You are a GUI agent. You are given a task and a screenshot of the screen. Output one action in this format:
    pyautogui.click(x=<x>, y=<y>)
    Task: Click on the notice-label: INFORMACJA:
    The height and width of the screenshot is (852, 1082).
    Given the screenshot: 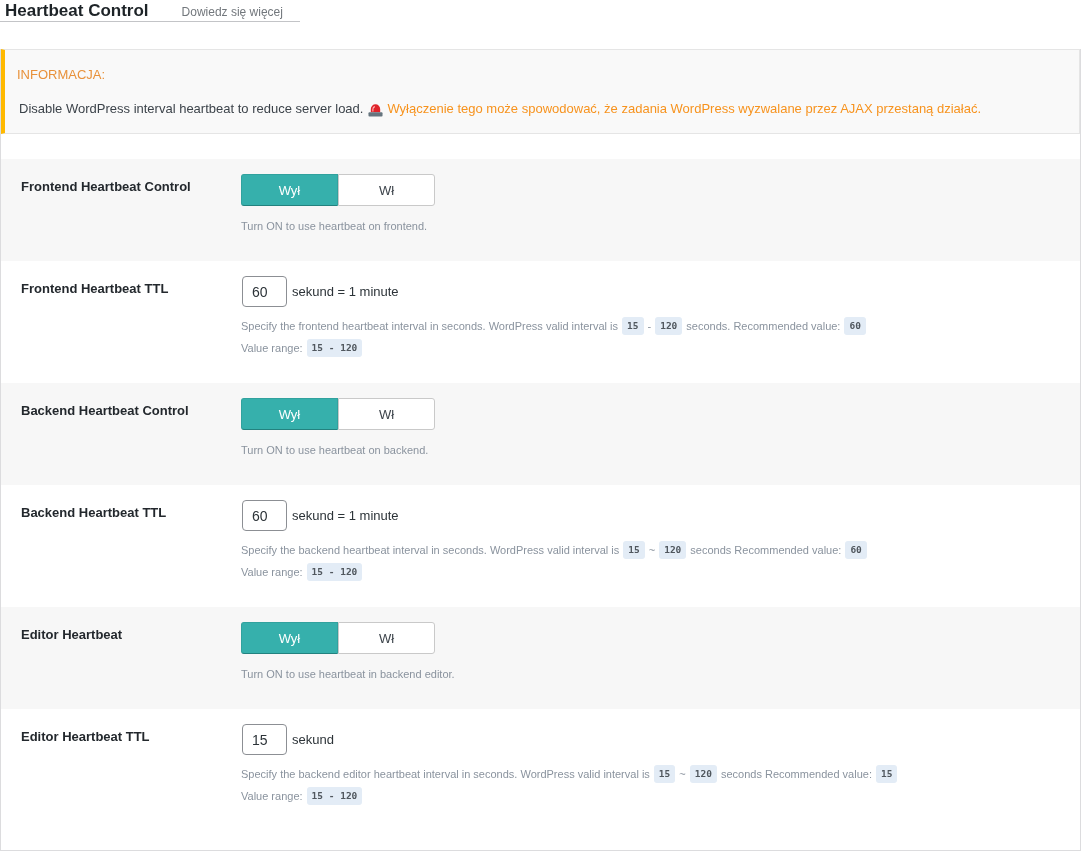 What is the action you would take?
    pyautogui.click(x=61, y=75)
    